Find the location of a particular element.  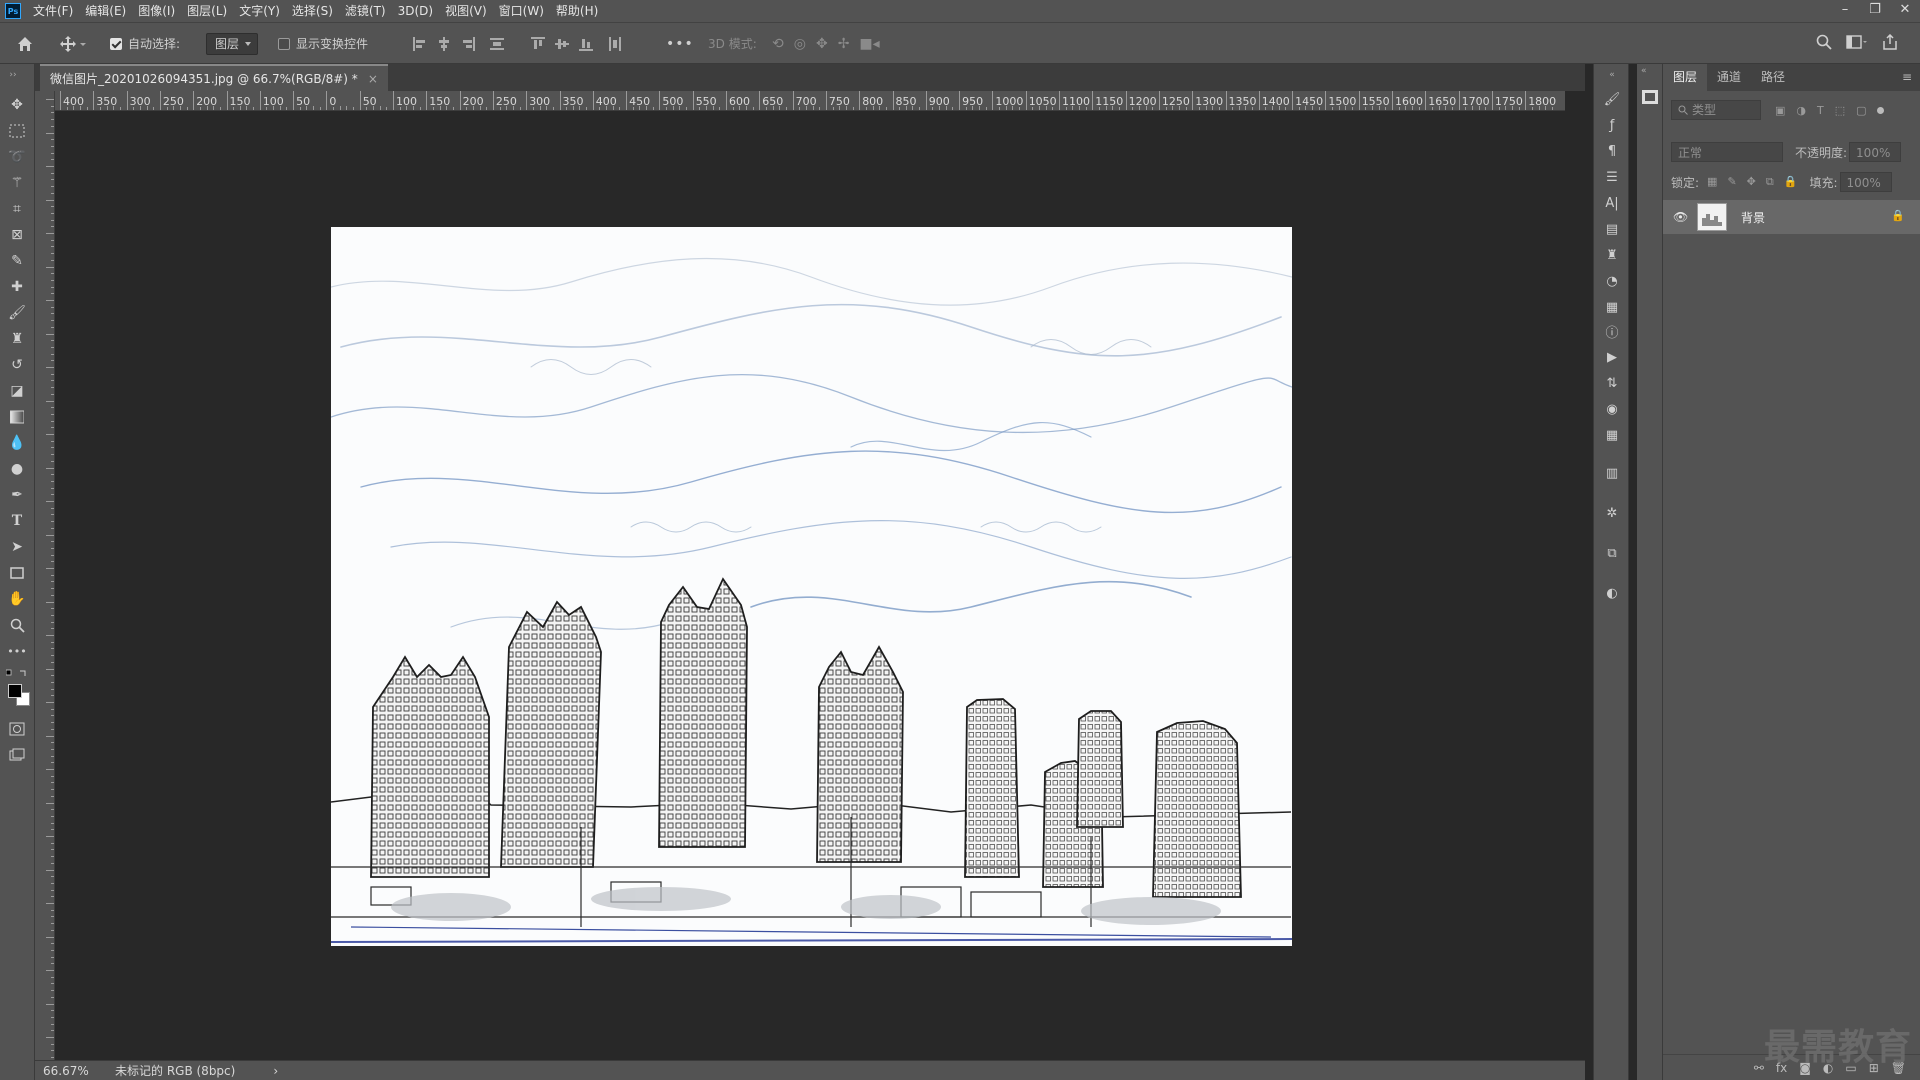

minimize-button: – is located at coordinates (1845, 11).